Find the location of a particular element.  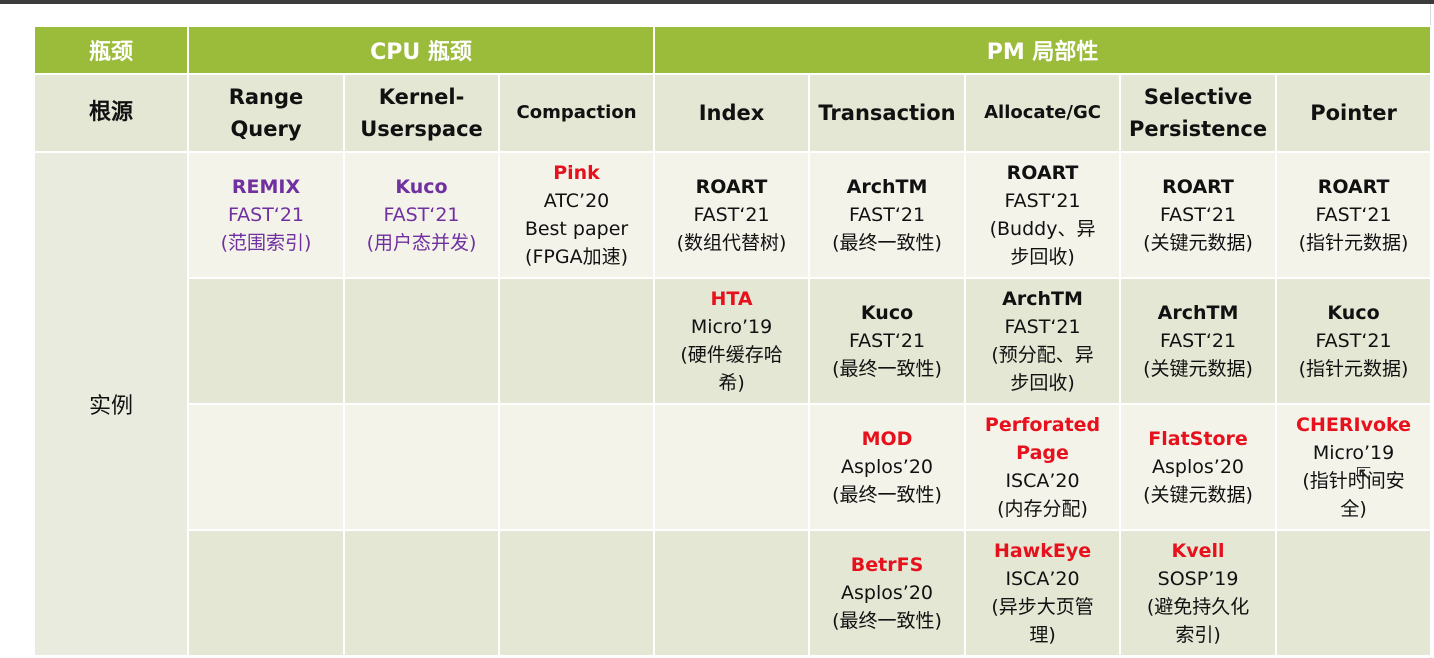

paper-entry: HTA Micro’19 (硬件缓存哈 希) is located at coordinates (731, 341).